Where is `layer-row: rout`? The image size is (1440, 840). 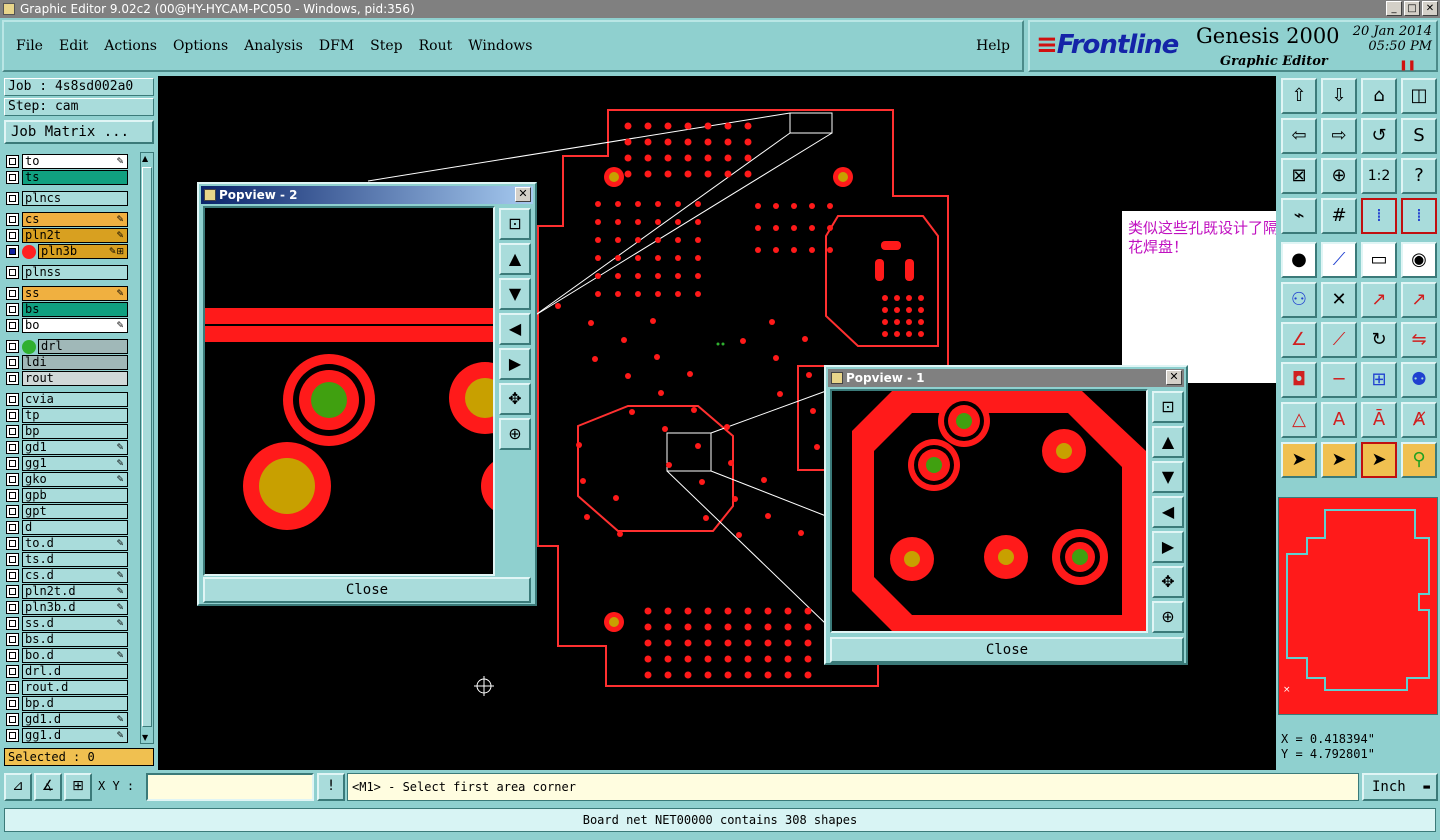 layer-row: rout is located at coordinates (67, 378).